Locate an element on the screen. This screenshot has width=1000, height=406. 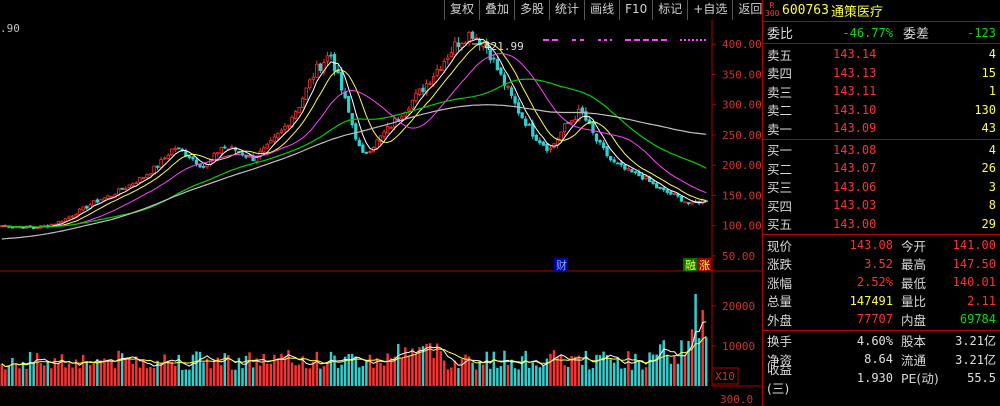
buy-level-1: 买一 143.08 4 is located at coordinates (881, 150).